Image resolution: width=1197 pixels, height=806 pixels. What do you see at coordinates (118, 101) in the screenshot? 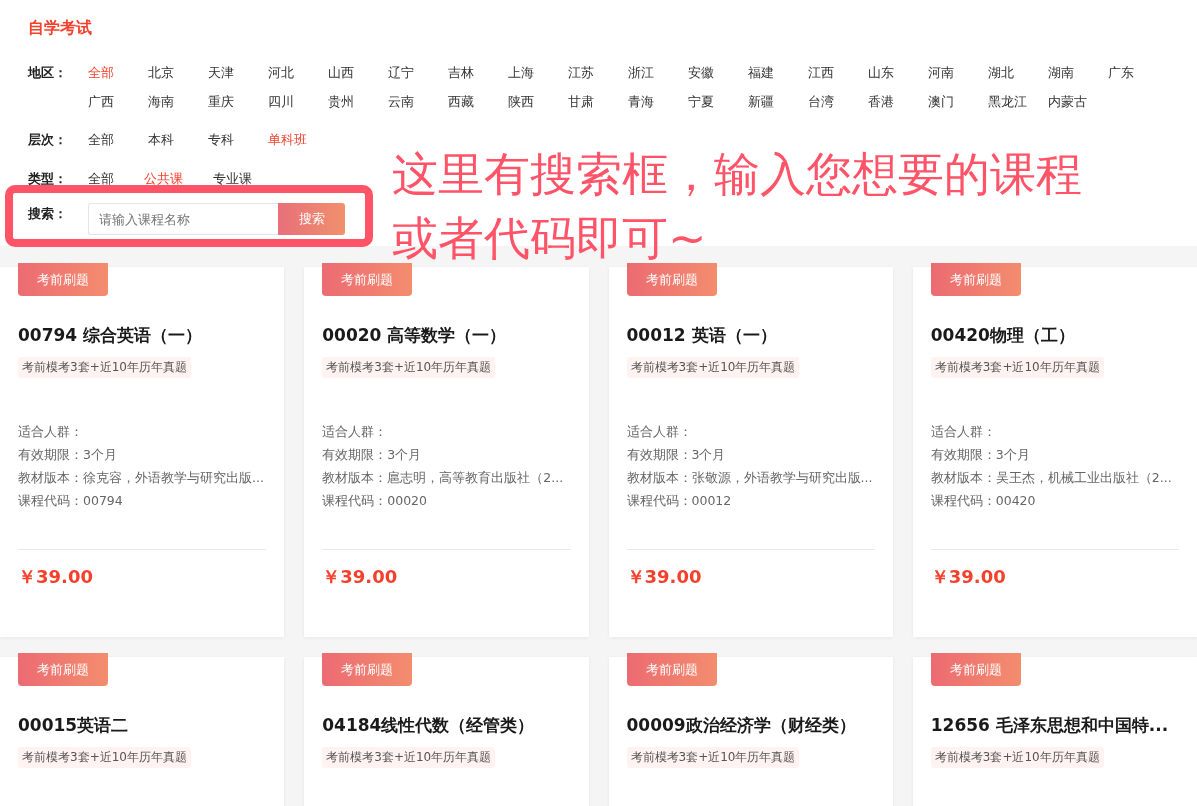
I see `filter-option: 广西` at bounding box center [118, 101].